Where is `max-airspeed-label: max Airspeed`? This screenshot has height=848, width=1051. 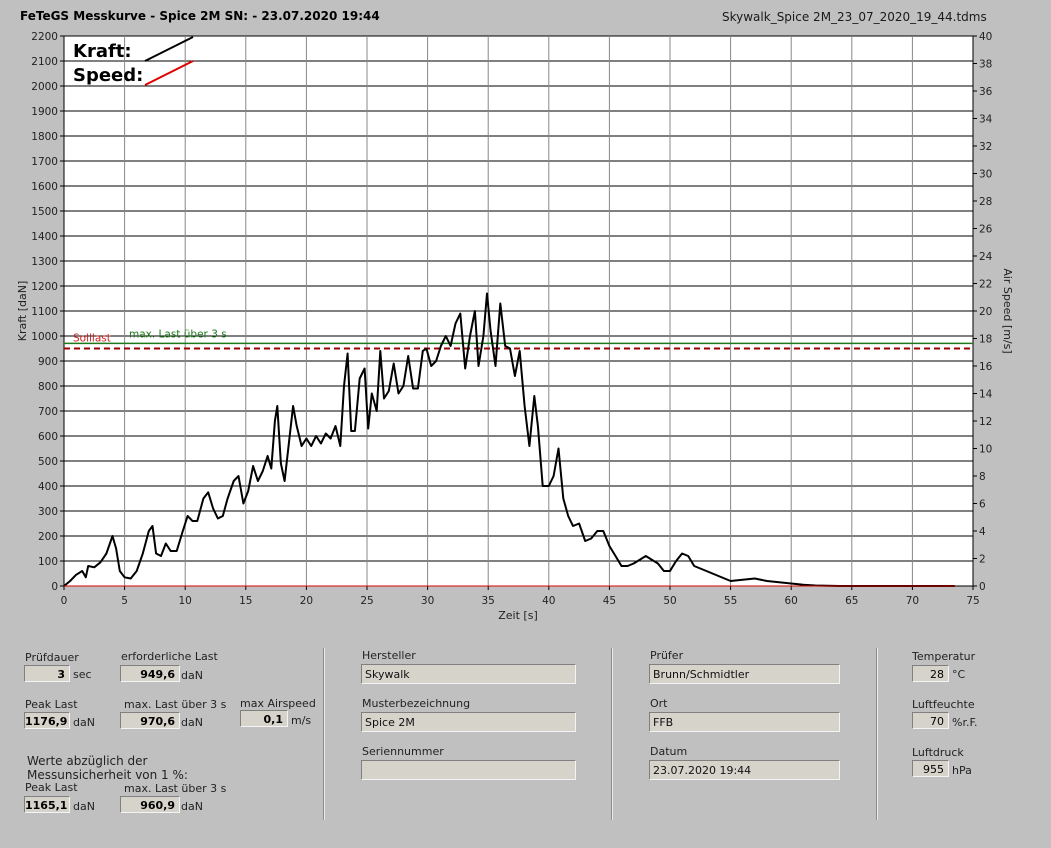 max-airspeed-label: max Airspeed is located at coordinates (278, 703).